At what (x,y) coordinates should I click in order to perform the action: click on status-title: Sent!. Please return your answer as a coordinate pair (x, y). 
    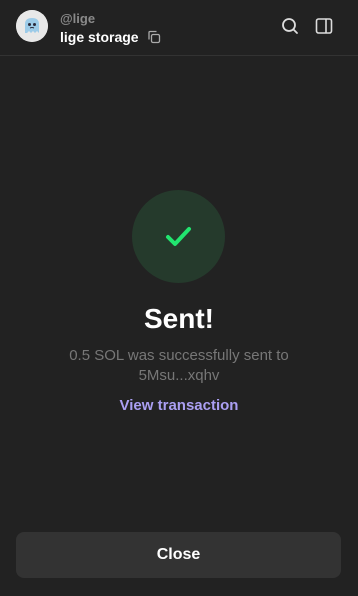
    Looking at the image, I should click on (179, 318).